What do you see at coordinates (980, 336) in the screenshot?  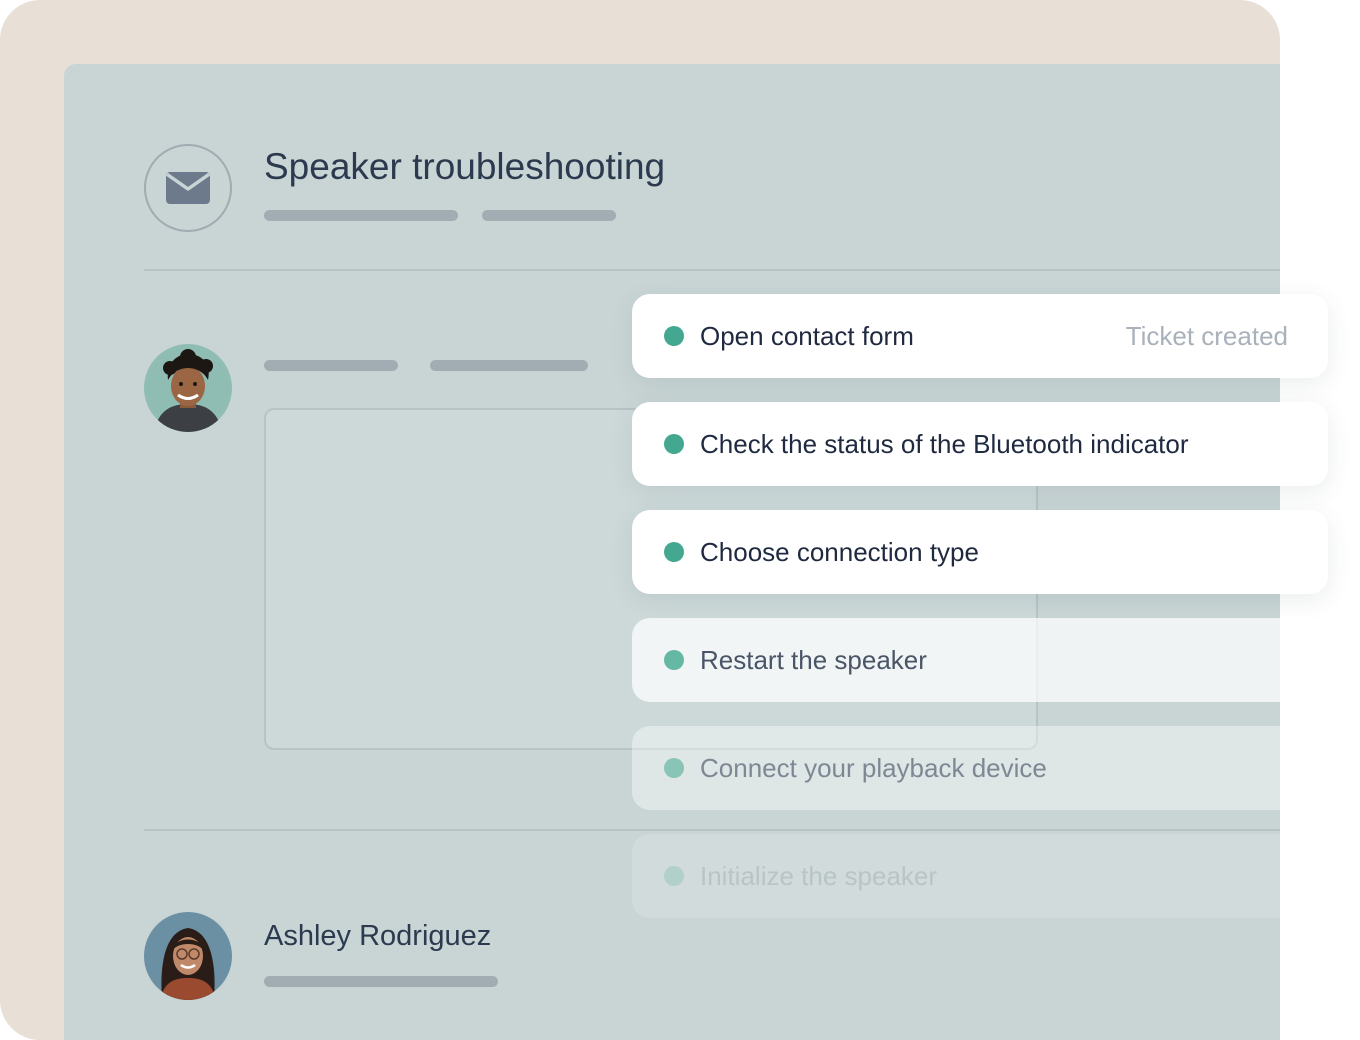 I see `step-item: Open contact form Ticket created` at bounding box center [980, 336].